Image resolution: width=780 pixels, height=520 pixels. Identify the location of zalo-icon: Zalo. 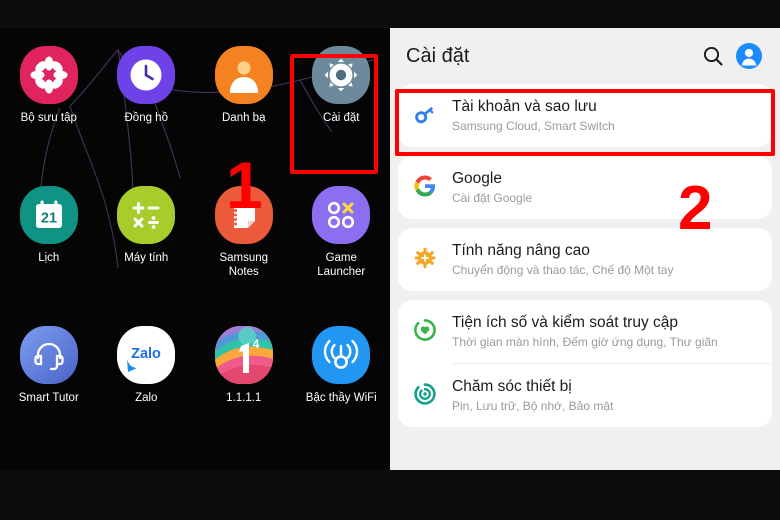
(146, 355).